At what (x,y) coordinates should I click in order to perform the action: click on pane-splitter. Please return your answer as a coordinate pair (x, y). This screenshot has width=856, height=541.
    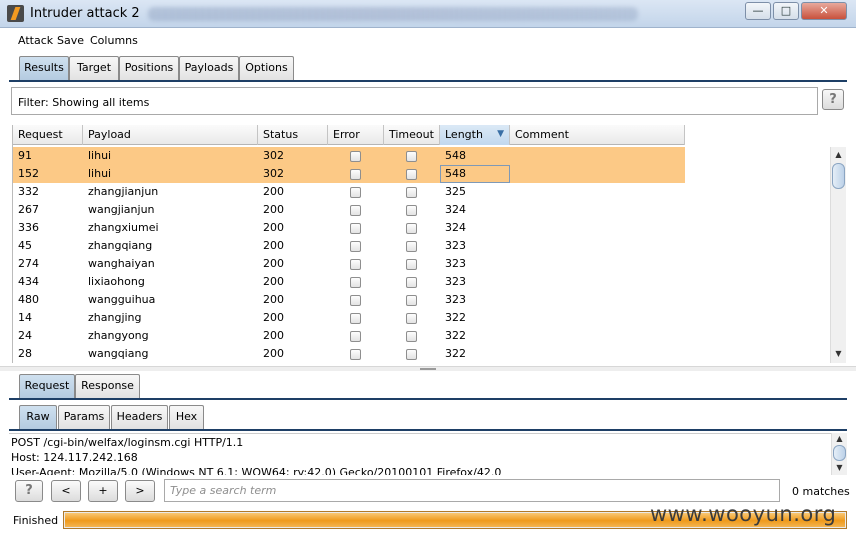
    Looking at the image, I should click on (428, 368).